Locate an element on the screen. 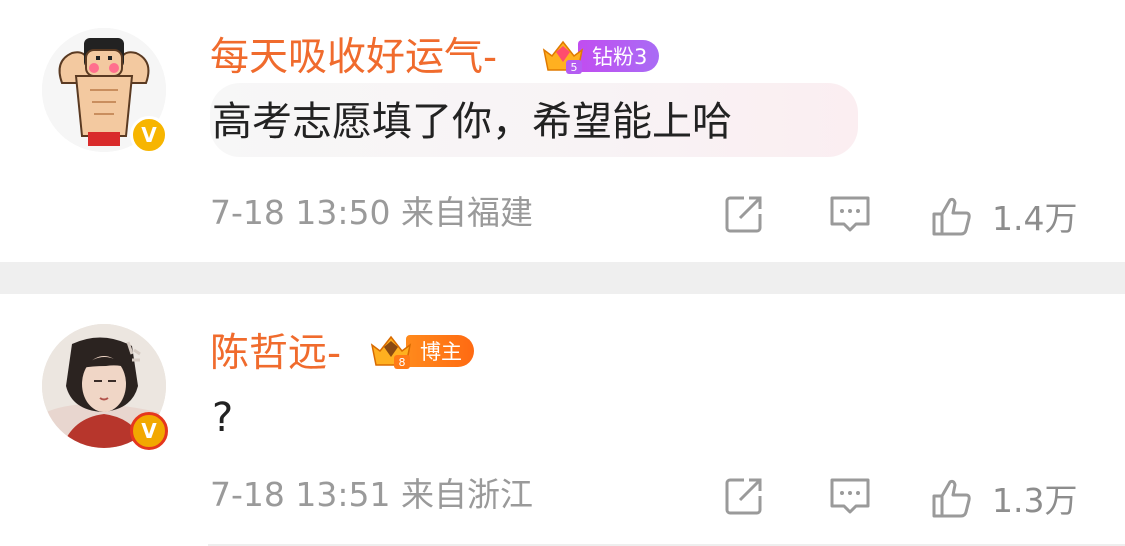 The height and width of the screenshot is (546, 1125). crown-level: 8 is located at coordinates (402, 362).